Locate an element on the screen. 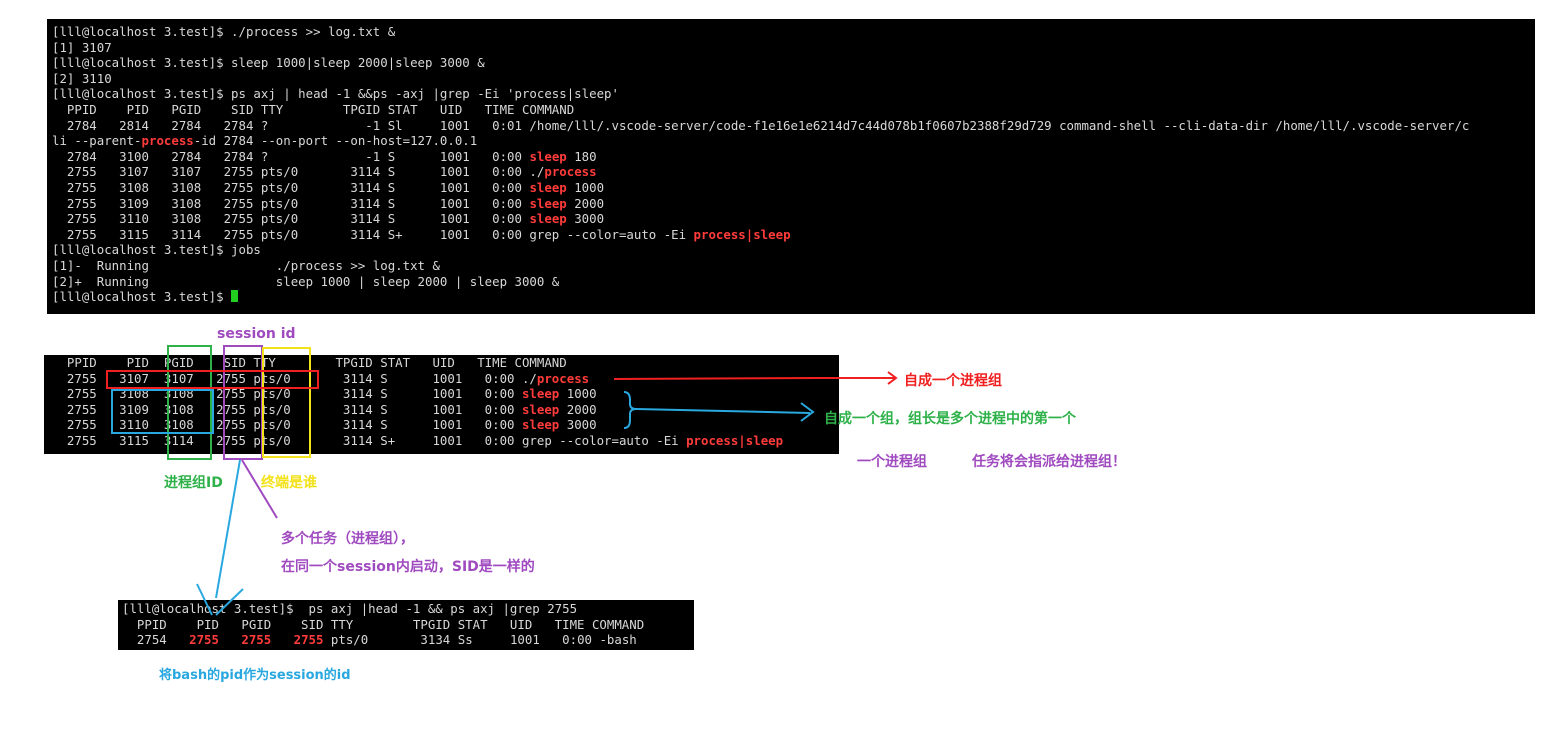 Image resolution: width=1564 pixels, height=730 pixels. one-group-label: 一个进程组 is located at coordinates (892, 462).